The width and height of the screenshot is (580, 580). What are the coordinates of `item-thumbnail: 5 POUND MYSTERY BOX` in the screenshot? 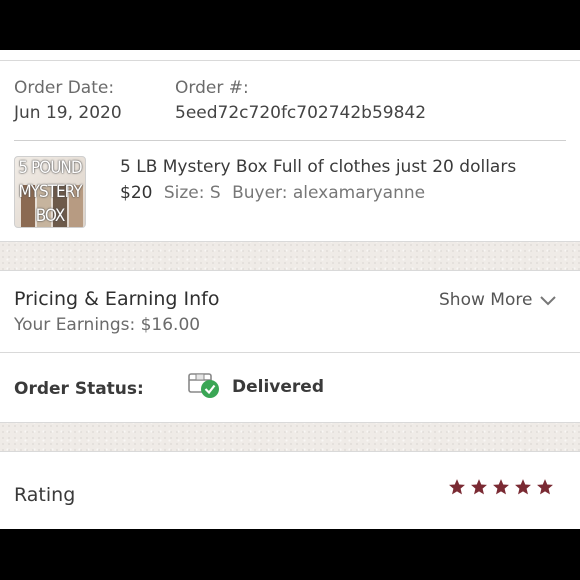 It's located at (50, 192).